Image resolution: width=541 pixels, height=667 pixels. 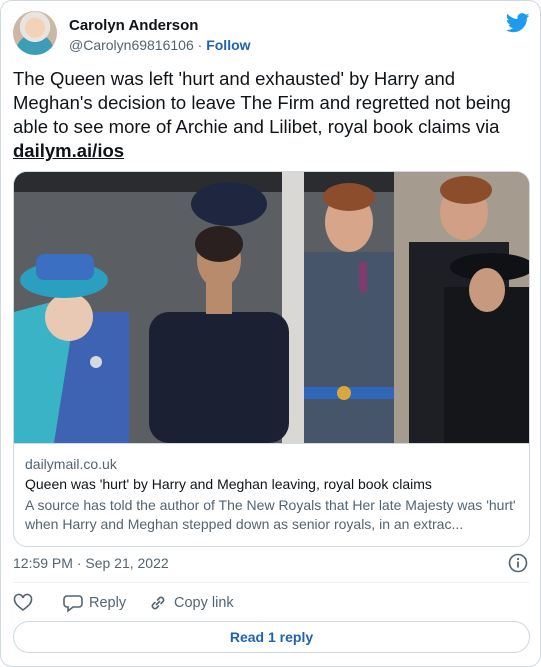 What do you see at coordinates (131, 45) in the screenshot?
I see `user-handle: @Carolyn69816106` at bounding box center [131, 45].